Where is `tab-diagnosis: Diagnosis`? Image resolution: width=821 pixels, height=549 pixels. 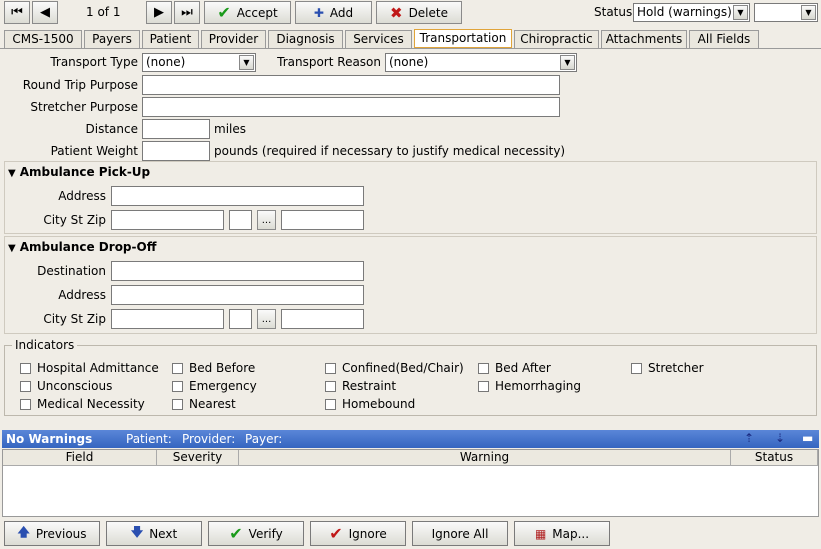
tab-diagnosis: Diagnosis is located at coordinates (305, 39).